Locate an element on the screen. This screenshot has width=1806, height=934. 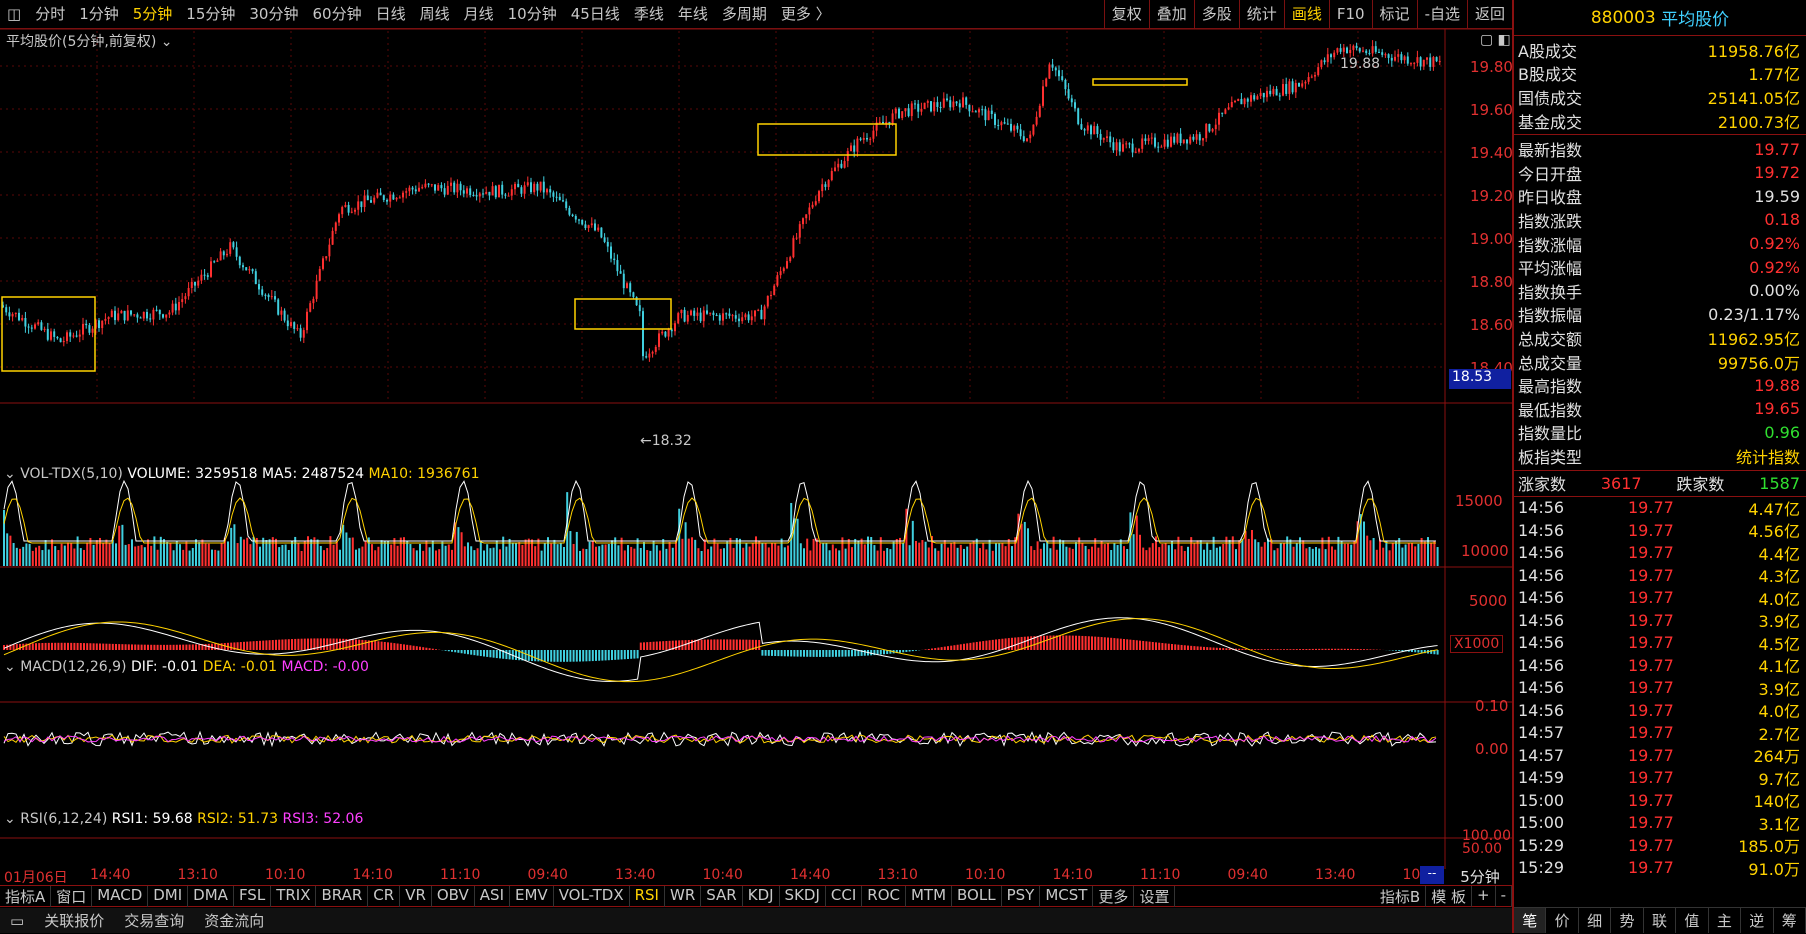
toolbar-button: 复权 is located at coordinates (1126, 14).